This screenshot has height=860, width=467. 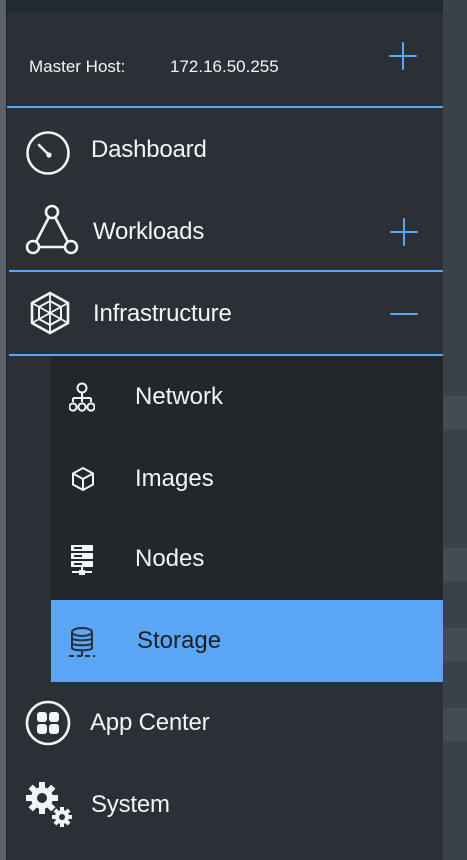 What do you see at coordinates (224, 66) in the screenshot?
I see `master-host-ip: 172.16.50.255` at bounding box center [224, 66].